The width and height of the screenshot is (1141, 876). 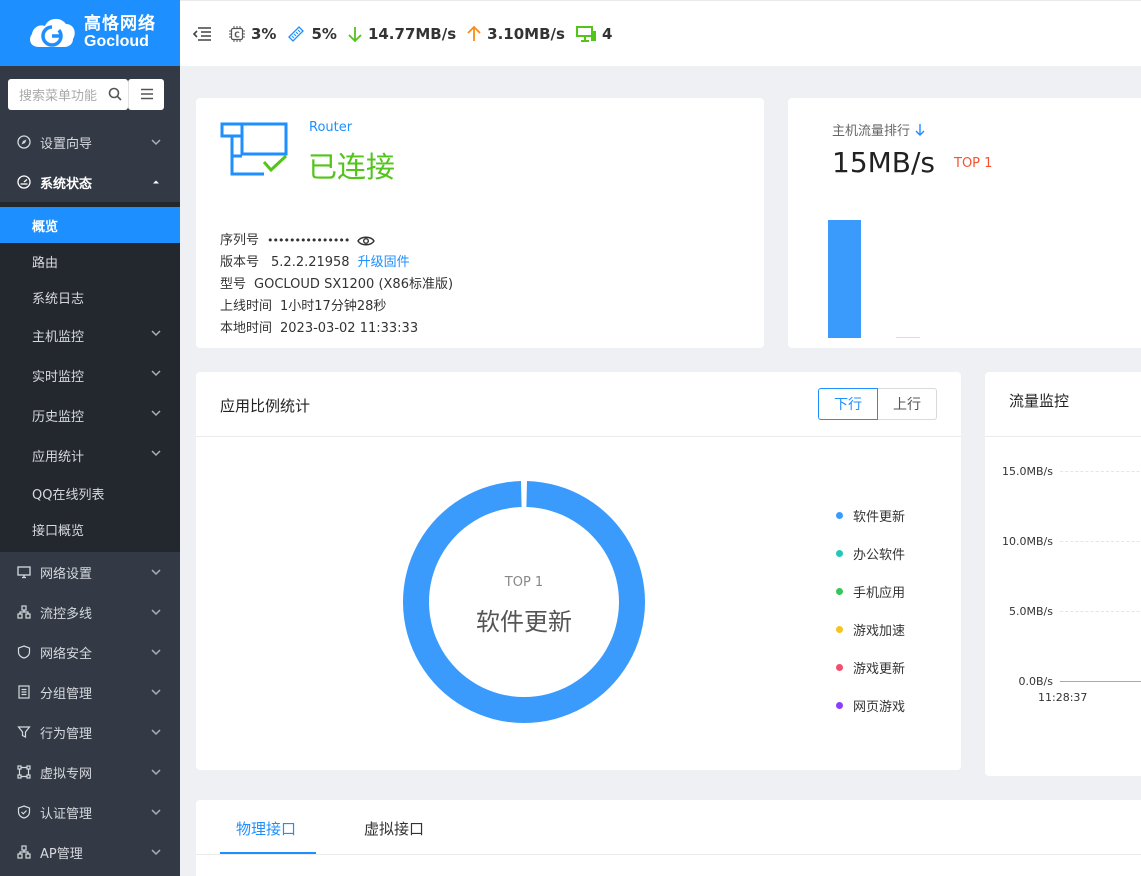 What do you see at coordinates (1027, 541) in the screenshot?
I see `y-tick-label: 10.0MB/s` at bounding box center [1027, 541].